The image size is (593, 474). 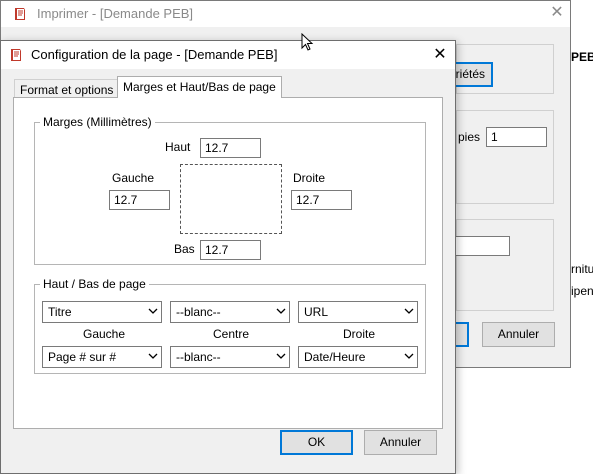 What do you see at coordinates (358, 312) in the screenshot?
I see `header-right-select: URL` at bounding box center [358, 312].